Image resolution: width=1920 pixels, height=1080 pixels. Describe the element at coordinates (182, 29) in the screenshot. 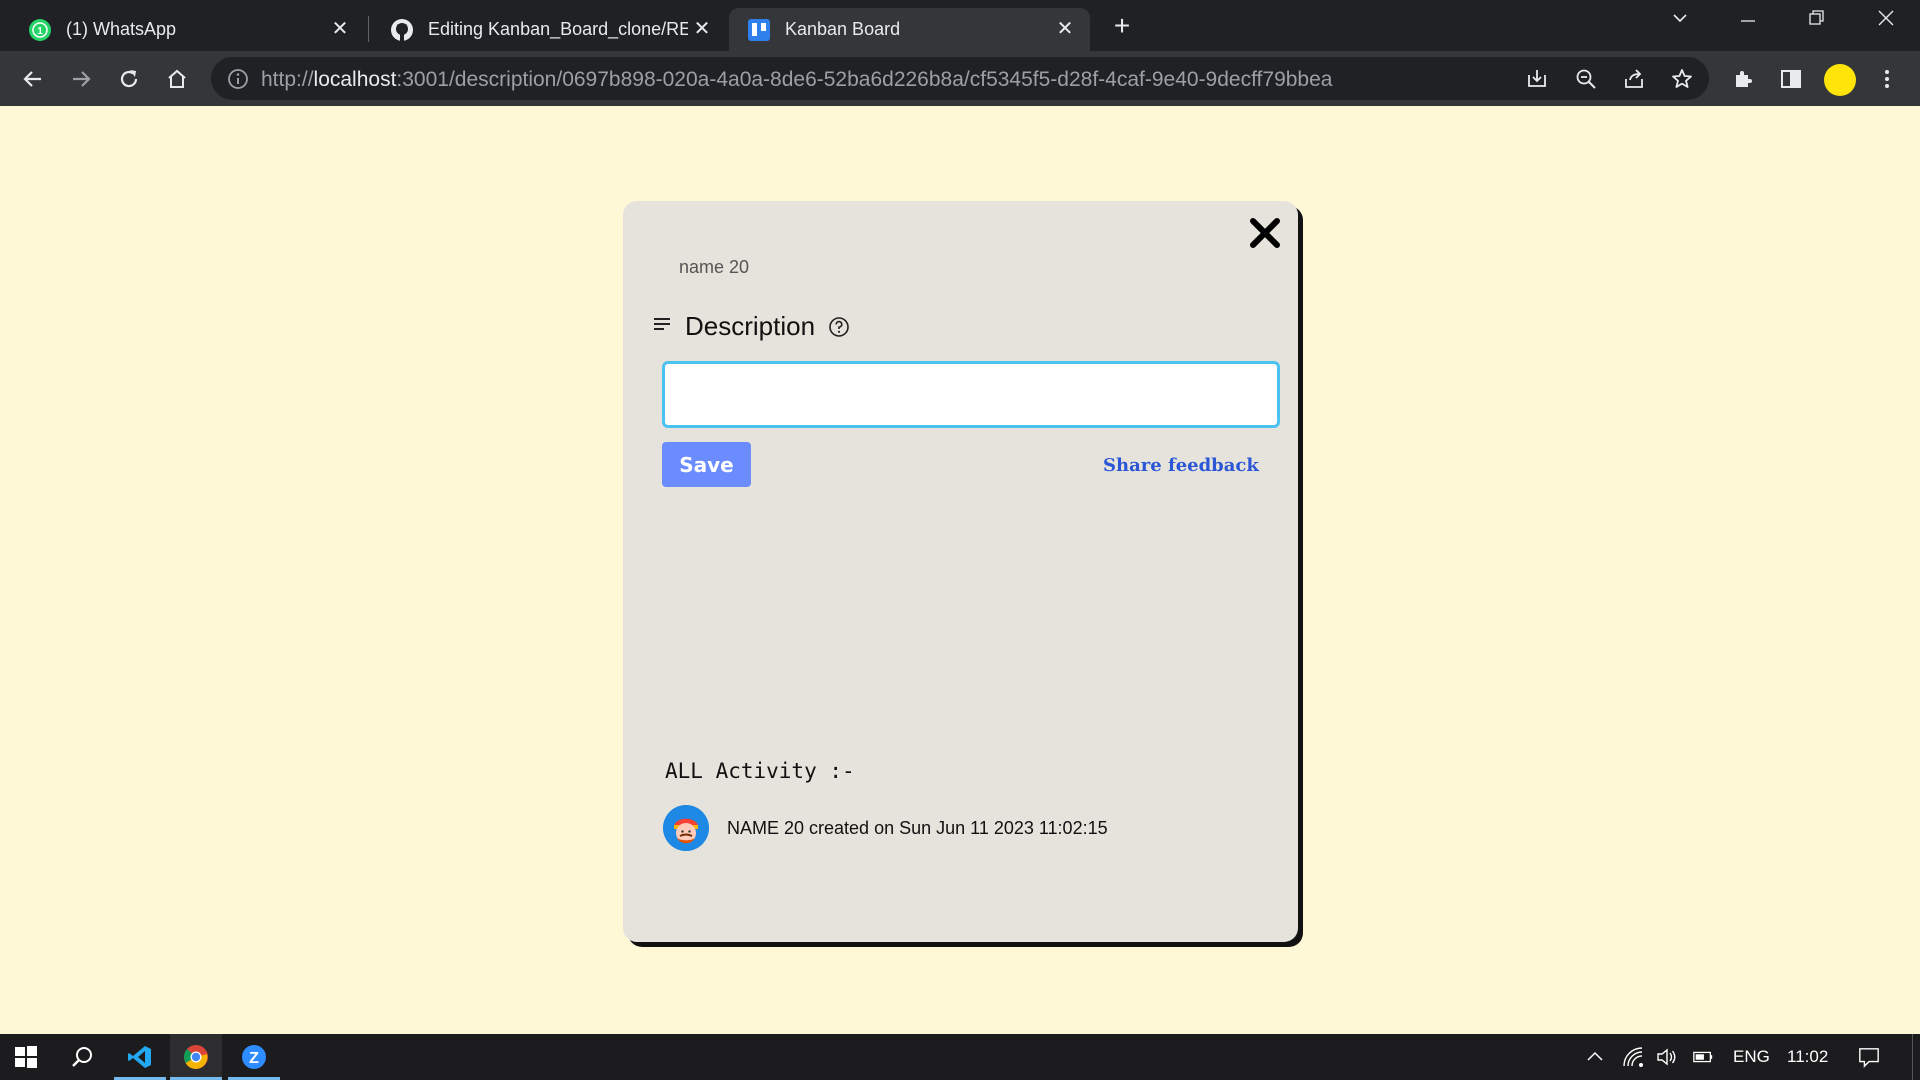

I see `tab-whatsapp: 1 (1) WhatsApp ✕` at that location.